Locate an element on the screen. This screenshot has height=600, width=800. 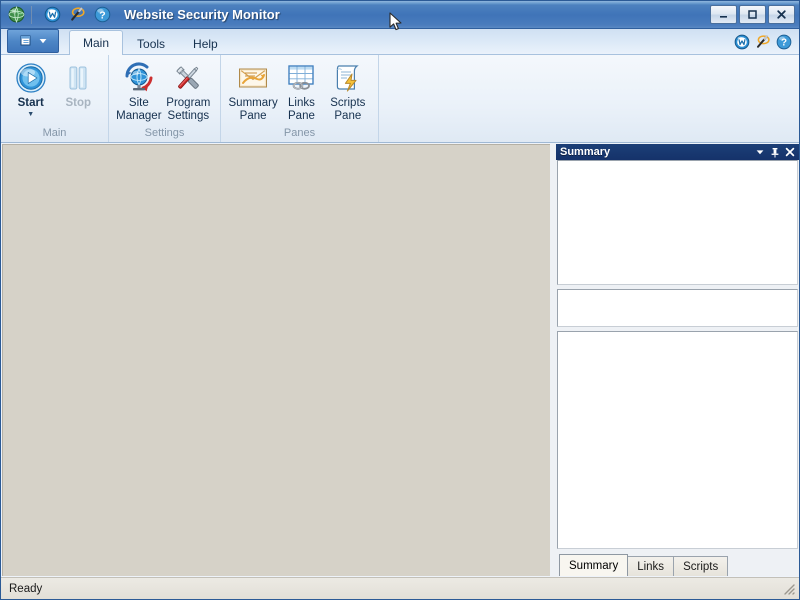
summary-log-pane is located at coordinates (677, 440).